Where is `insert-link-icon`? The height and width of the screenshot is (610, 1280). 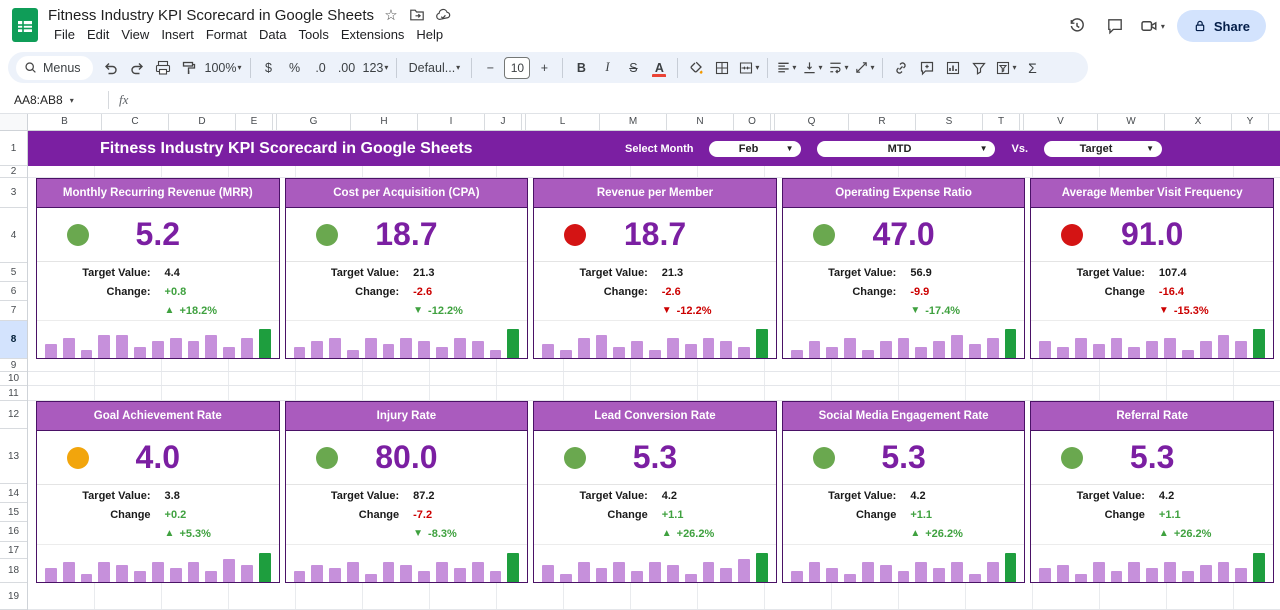 insert-link-icon is located at coordinates (901, 68).